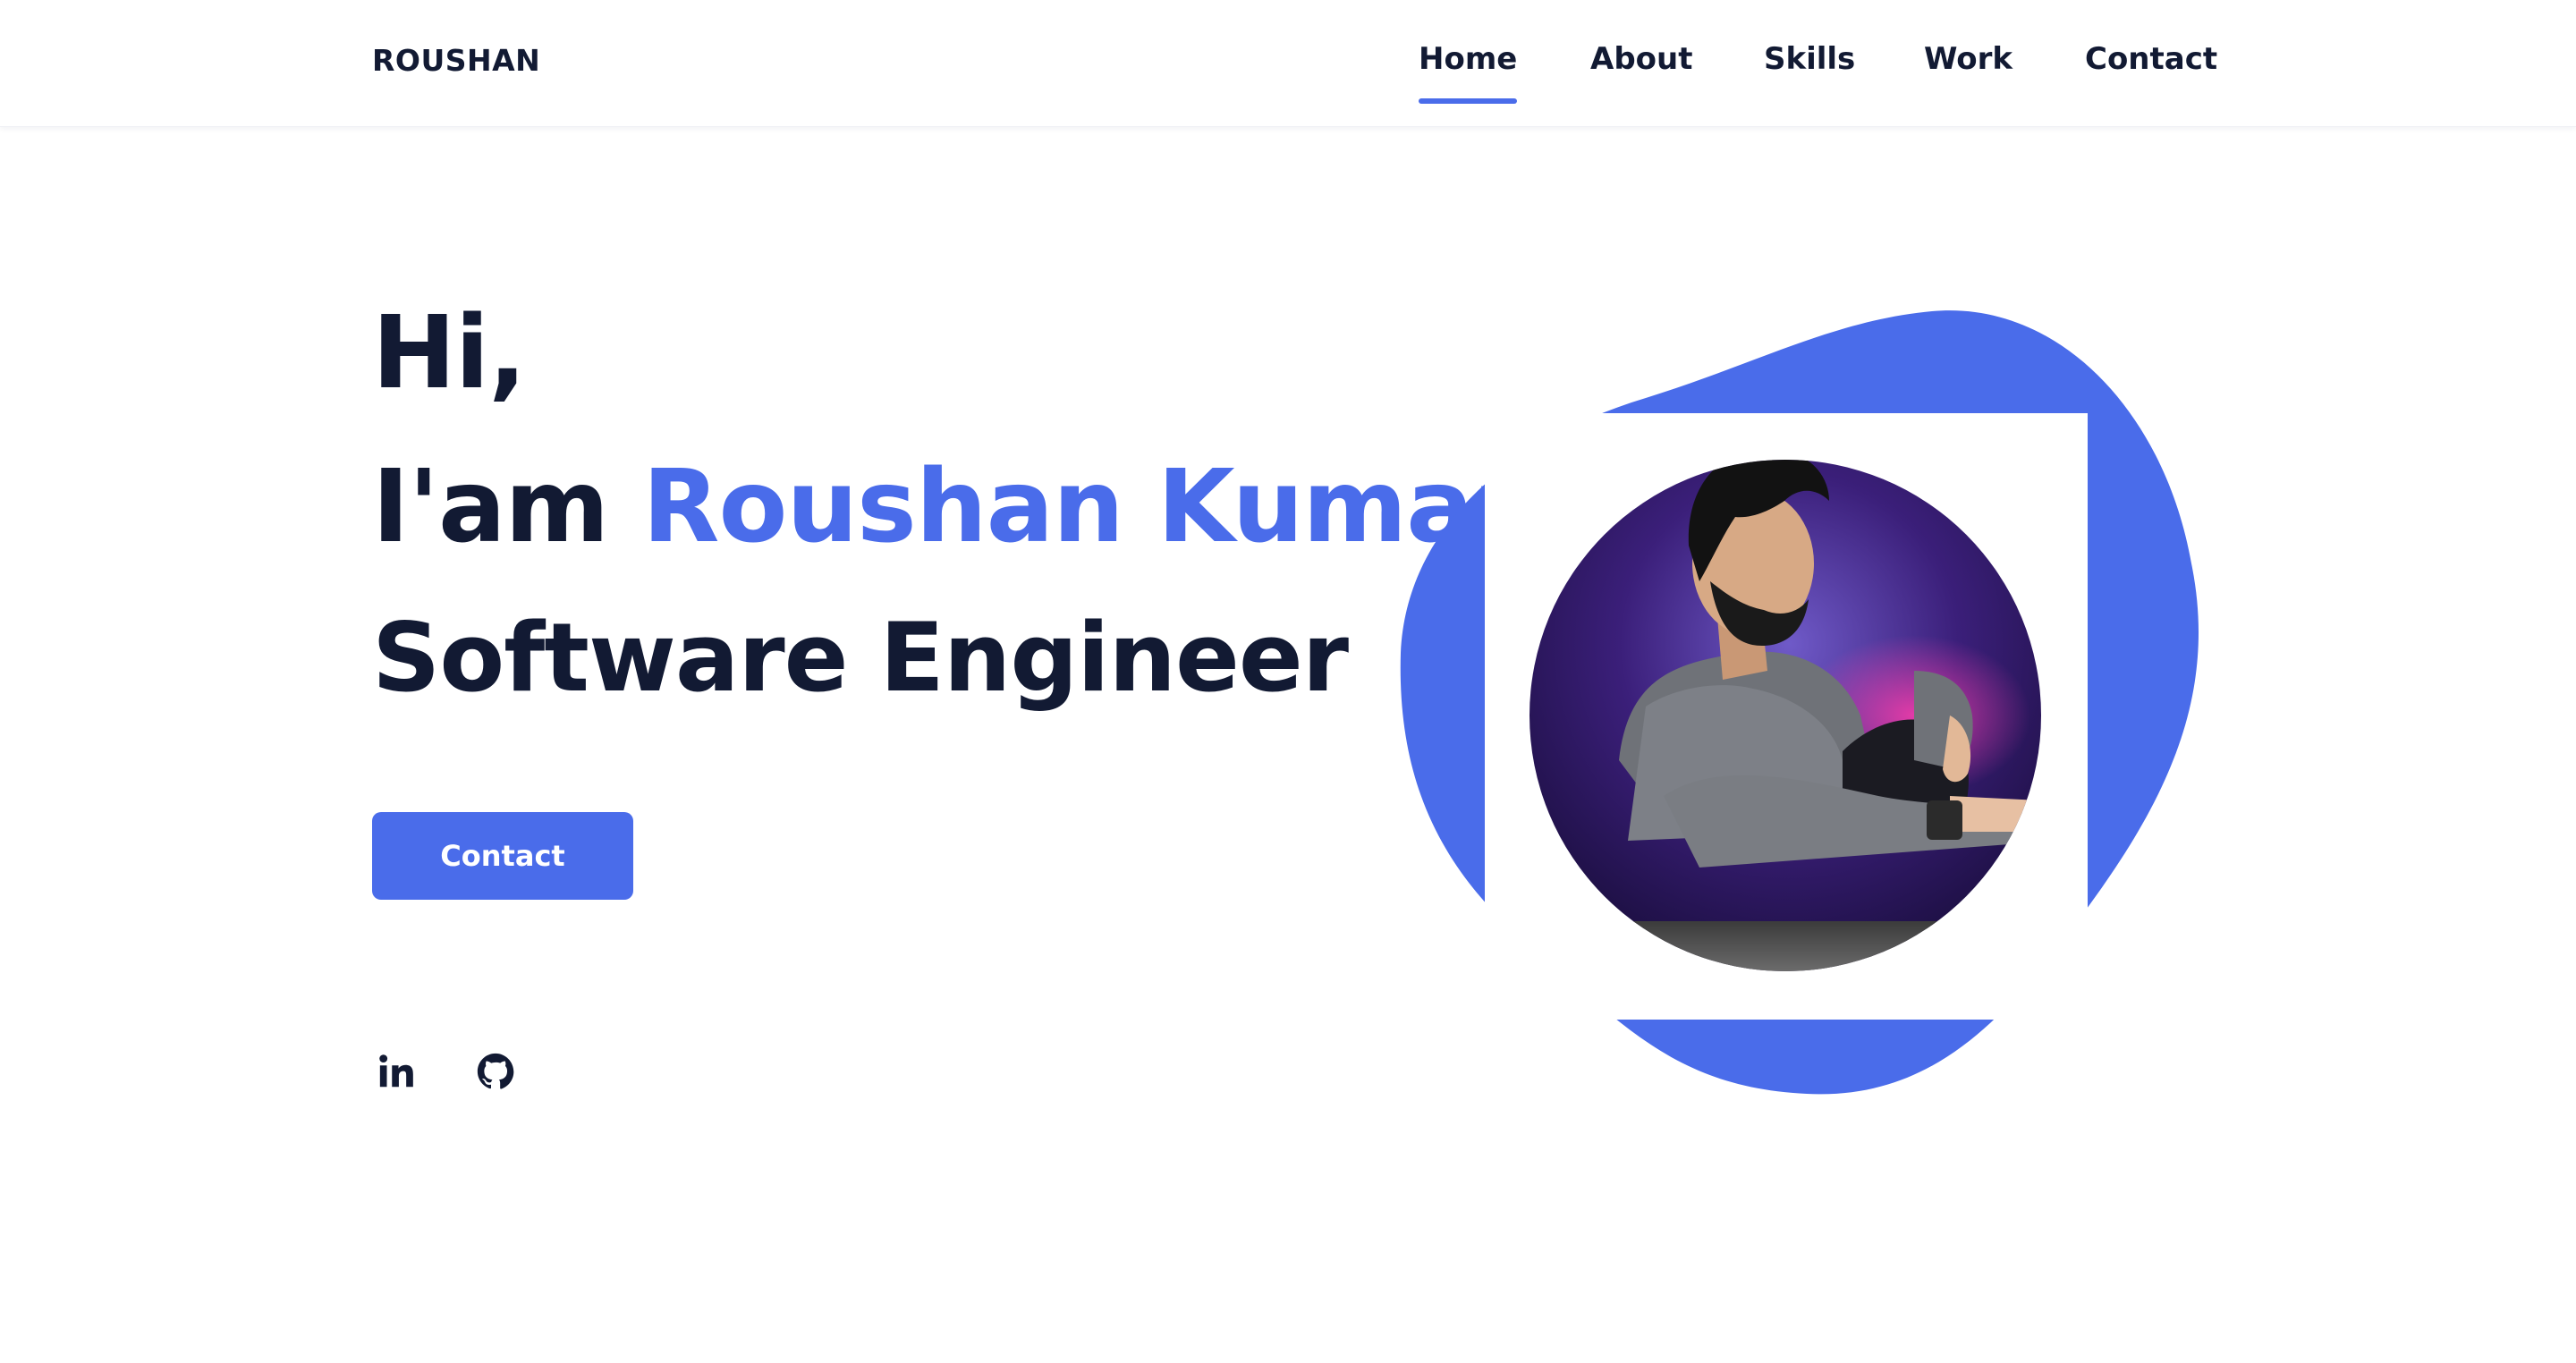 The height and width of the screenshot is (1363, 2576). I want to click on github-link, so click(495, 1071).